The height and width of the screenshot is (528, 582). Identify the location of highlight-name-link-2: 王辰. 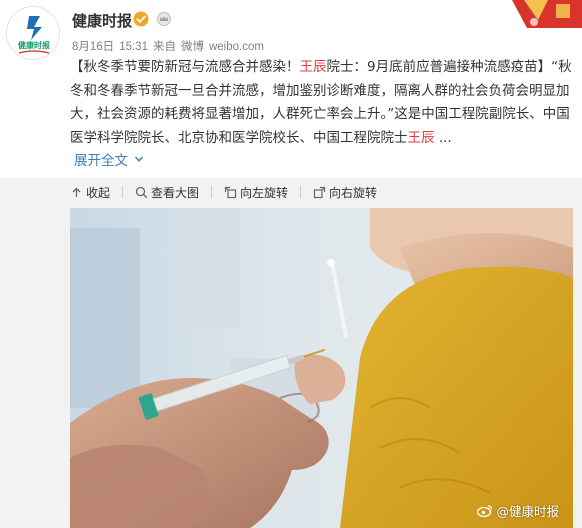
(421, 138).